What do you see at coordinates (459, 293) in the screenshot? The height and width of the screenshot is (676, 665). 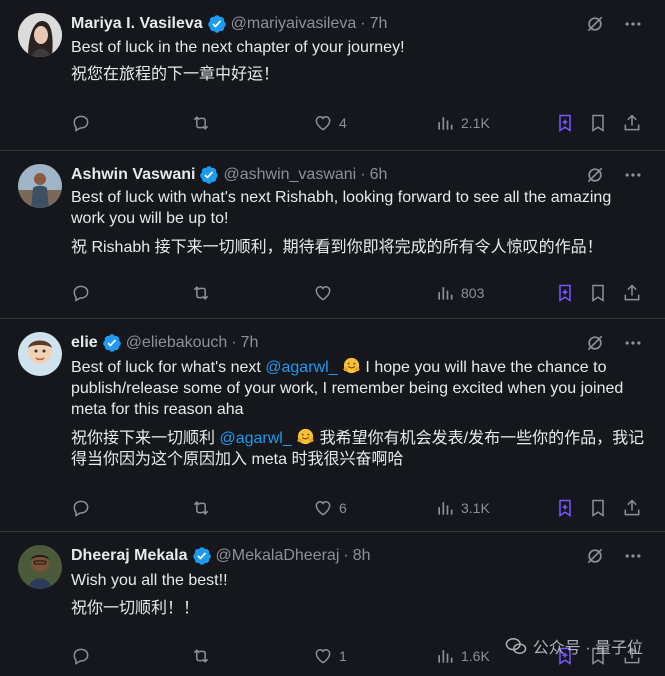 I see `views-button: 803` at bounding box center [459, 293].